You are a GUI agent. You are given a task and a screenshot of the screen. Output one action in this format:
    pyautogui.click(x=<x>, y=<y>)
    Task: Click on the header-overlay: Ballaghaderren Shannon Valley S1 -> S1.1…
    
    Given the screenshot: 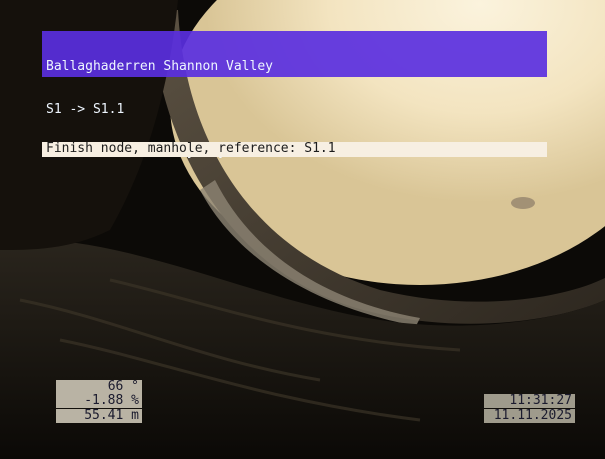 What is the action you would take?
    pyautogui.click(x=175, y=110)
    